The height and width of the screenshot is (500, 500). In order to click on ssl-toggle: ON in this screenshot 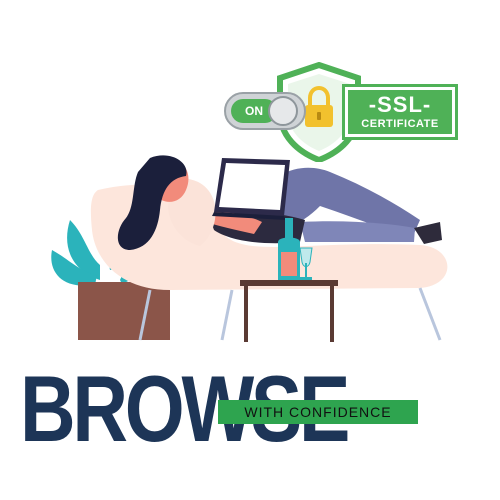, I will do `click(265, 111)`.